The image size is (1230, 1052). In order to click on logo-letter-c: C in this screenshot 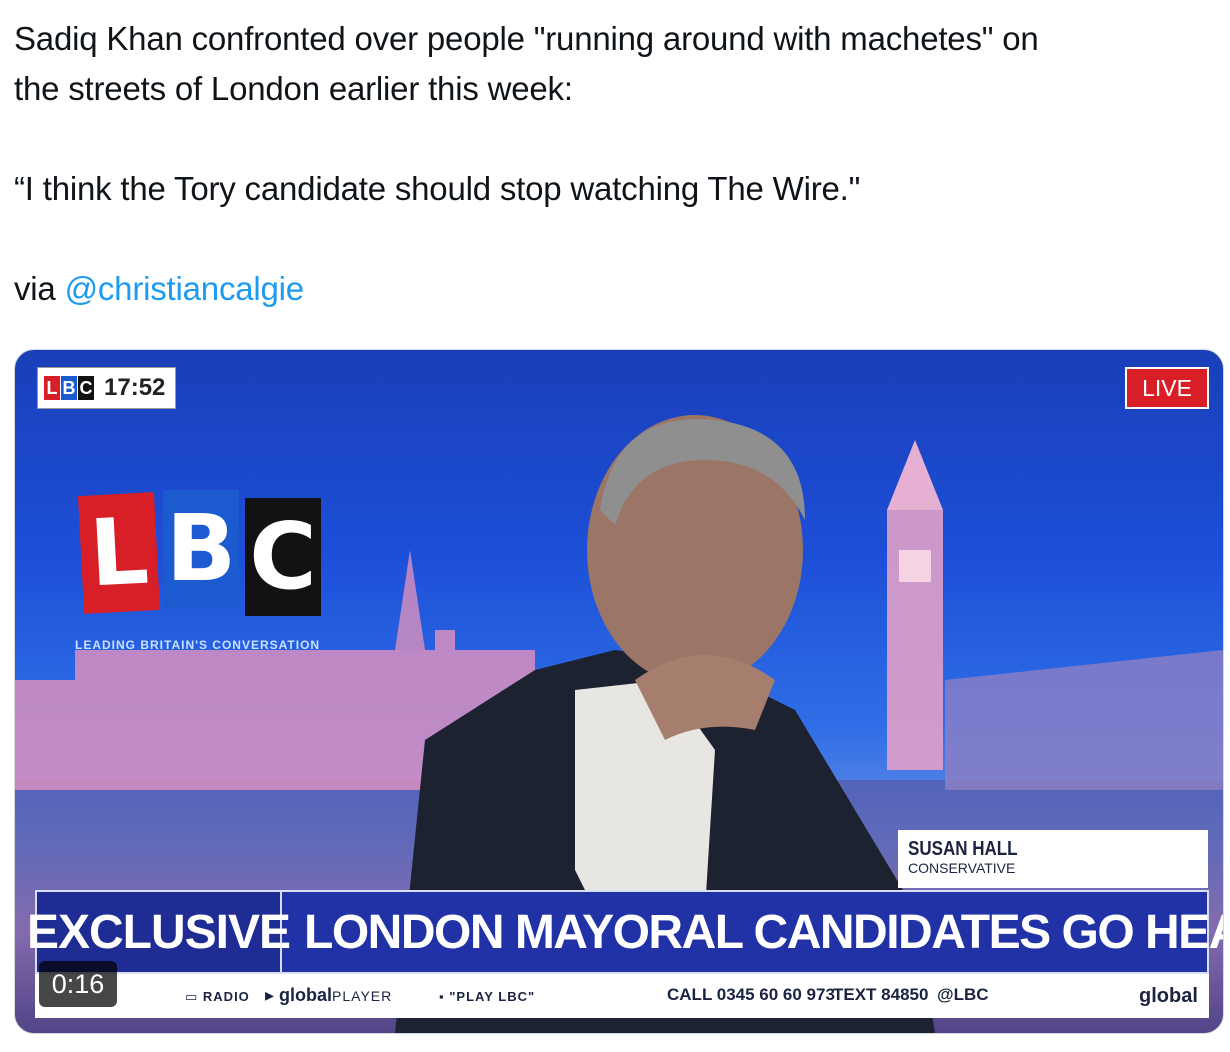, I will do `click(283, 557)`.